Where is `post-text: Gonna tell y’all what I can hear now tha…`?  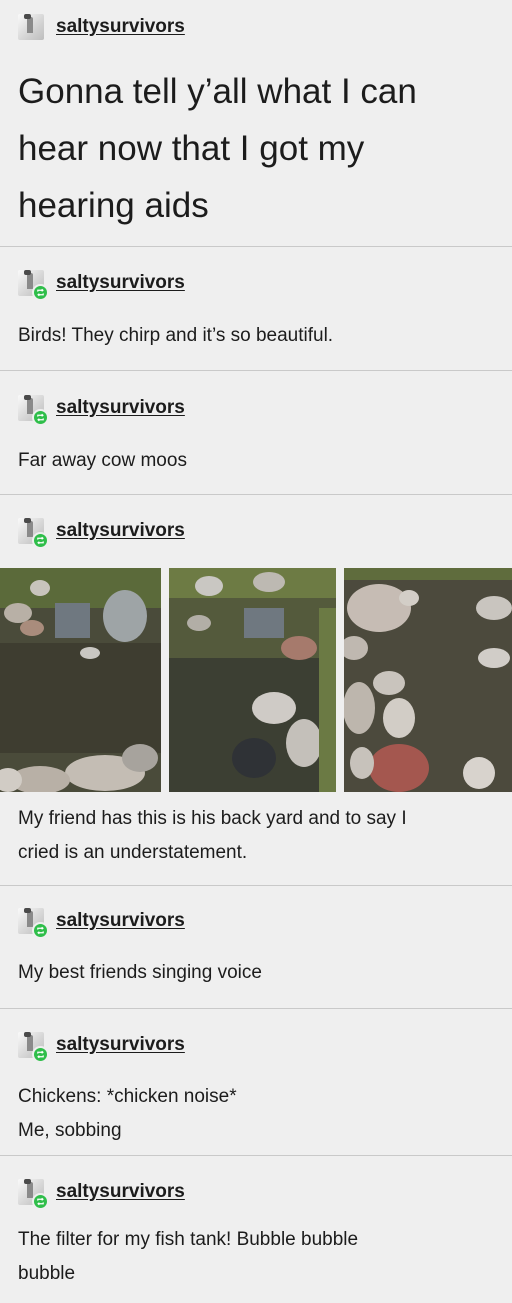
post-text: Gonna tell y’all what I can hear now tha… is located at coordinates (258, 148).